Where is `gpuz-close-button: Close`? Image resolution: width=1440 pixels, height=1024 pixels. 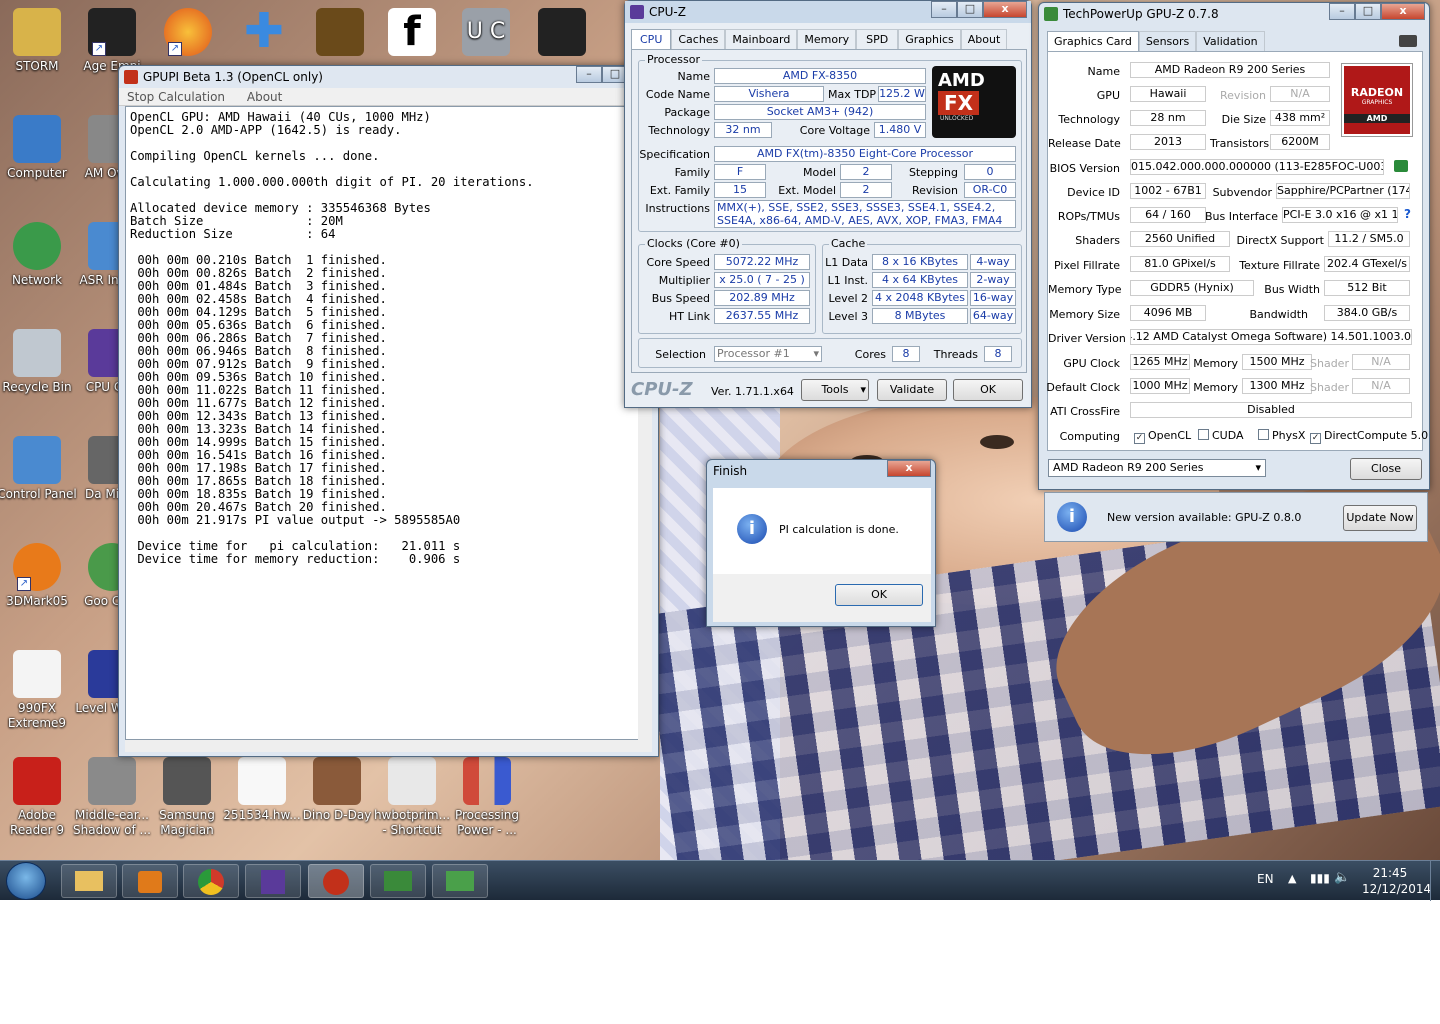 gpuz-close-button: Close is located at coordinates (1386, 469).